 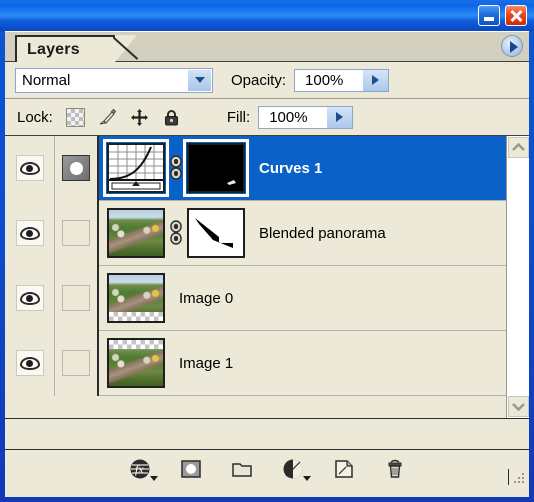 I want to click on fill-value: 100%, so click(x=288, y=117).